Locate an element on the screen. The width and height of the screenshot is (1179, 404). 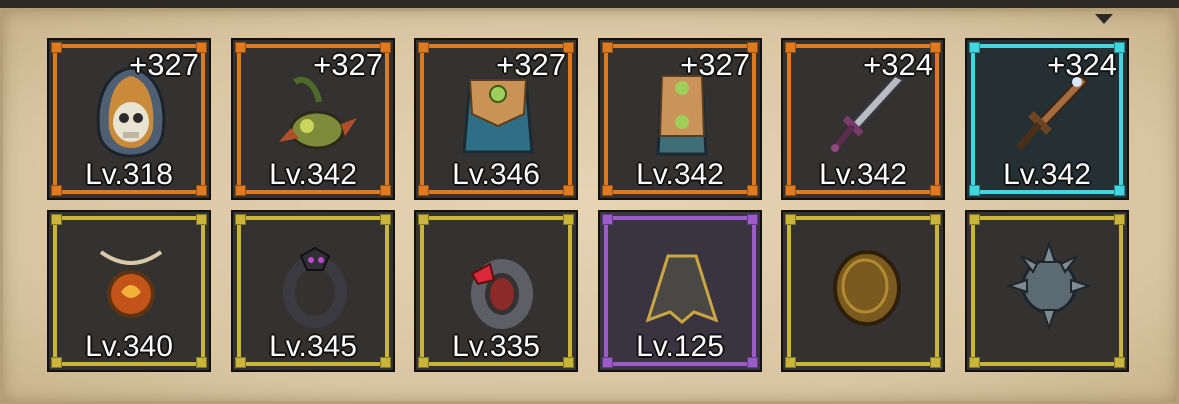
equip-slot-ring-2: Lv.335 is located at coordinates (496, 291).